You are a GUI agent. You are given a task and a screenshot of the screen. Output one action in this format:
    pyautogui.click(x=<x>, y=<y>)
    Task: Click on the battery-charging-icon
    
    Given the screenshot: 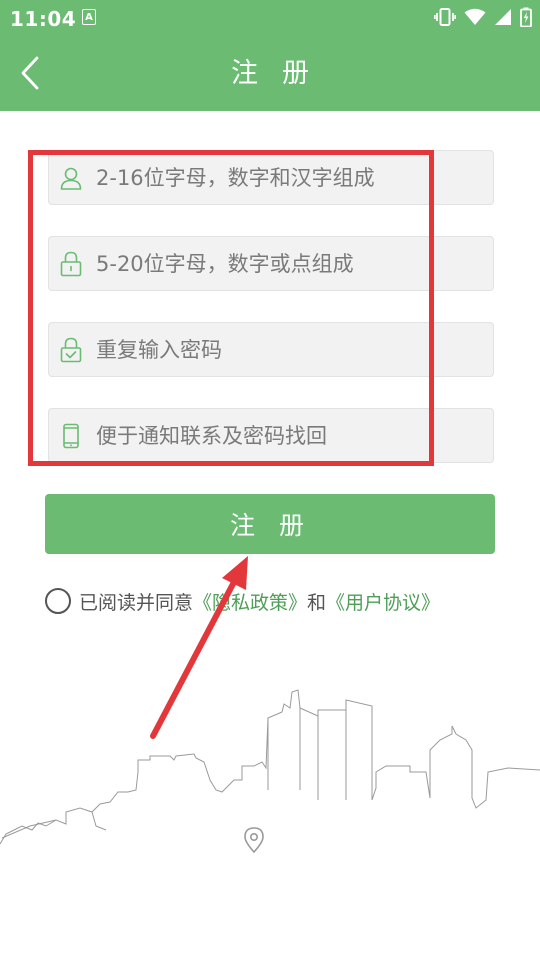 What is the action you would take?
    pyautogui.click(x=526, y=17)
    